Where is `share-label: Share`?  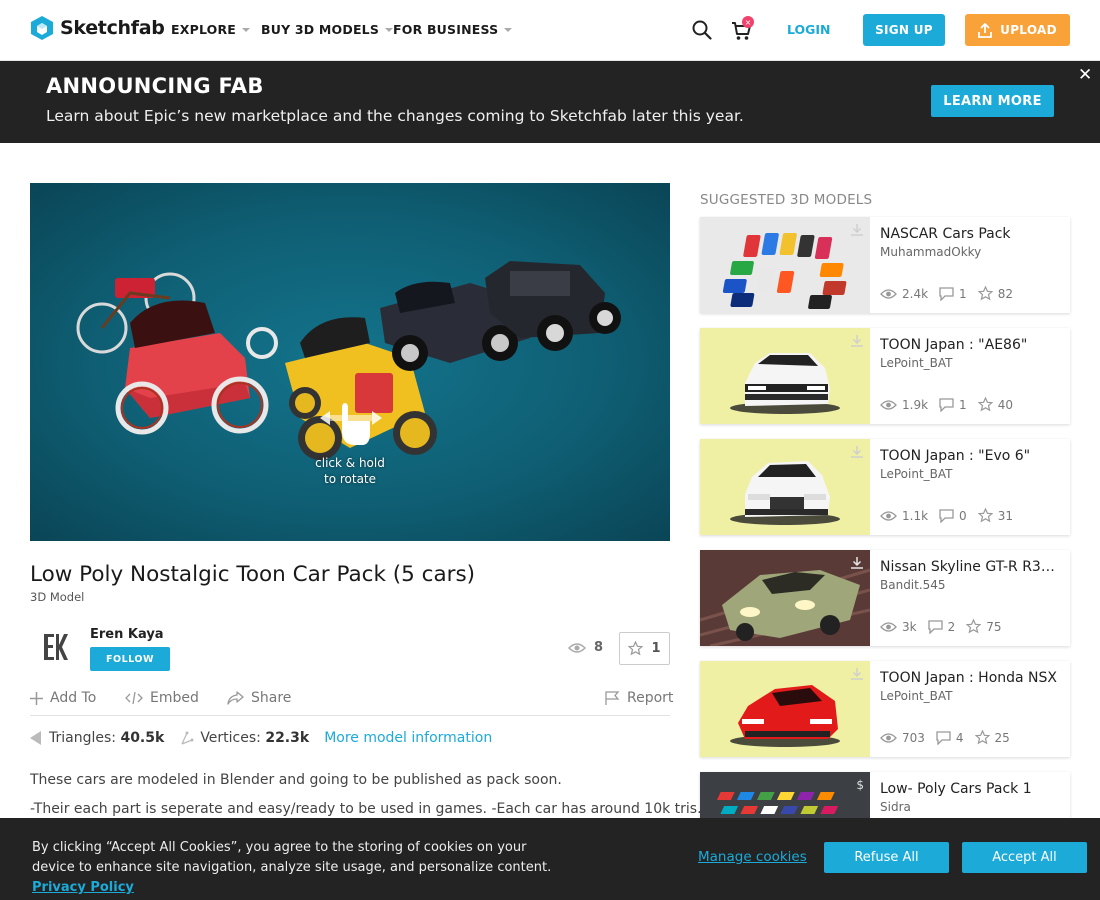
share-label: Share is located at coordinates (271, 698).